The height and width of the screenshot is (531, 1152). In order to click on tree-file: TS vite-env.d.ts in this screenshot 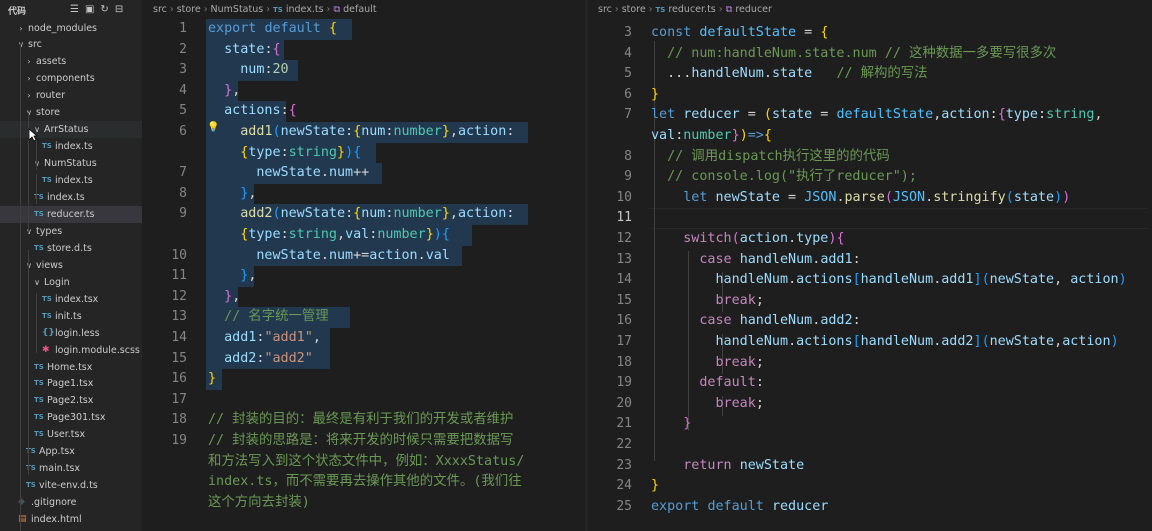, I will do `click(71, 485)`.